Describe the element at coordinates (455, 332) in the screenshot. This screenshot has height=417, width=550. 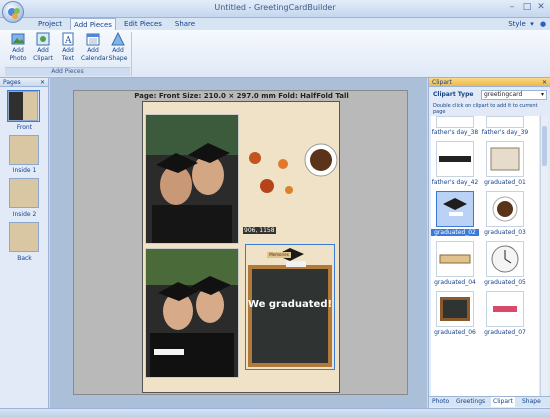
I see `clipart-label: graduated_06` at that location.